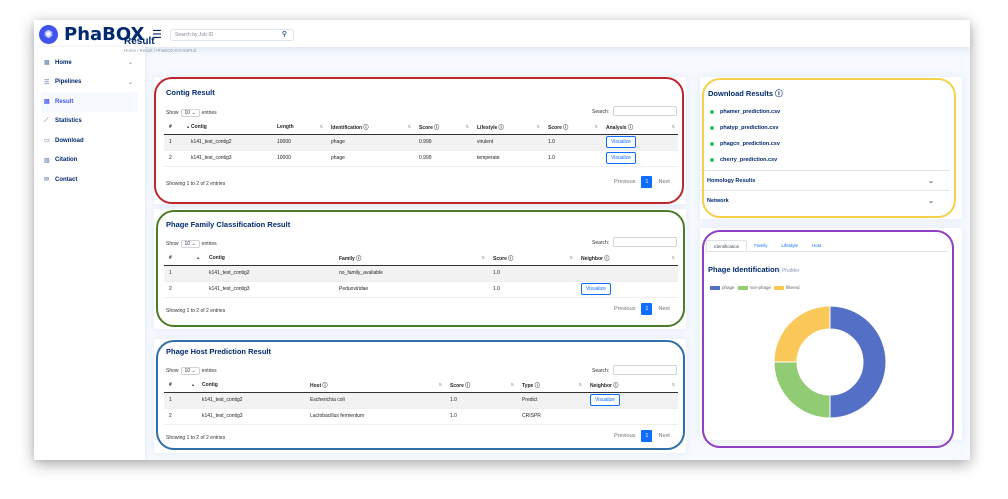 The image size is (1008, 499). What do you see at coordinates (502, 33) in the screenshot?
I see `top-header: ✺ PhaBOX ☰ Search by Job ID ⚲` at bounding box center [502, 33].